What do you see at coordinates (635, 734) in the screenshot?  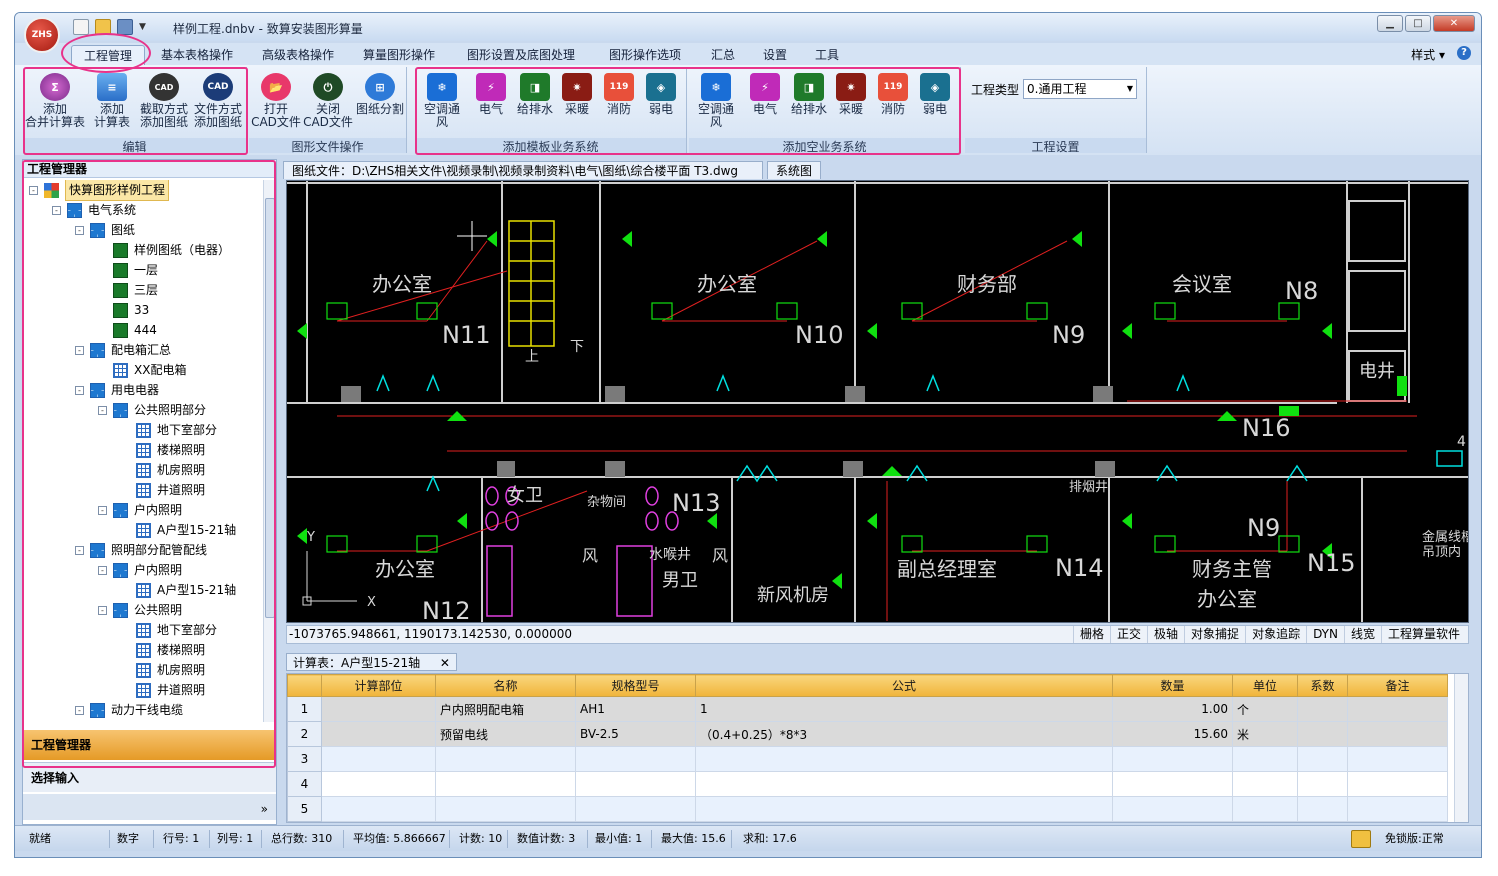 I see `cell-spec: BV-2.5` at bounding box center [635, 734].